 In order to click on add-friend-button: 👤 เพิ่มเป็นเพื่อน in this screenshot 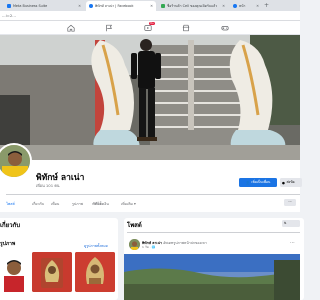, I will do `click(258, 182)`.